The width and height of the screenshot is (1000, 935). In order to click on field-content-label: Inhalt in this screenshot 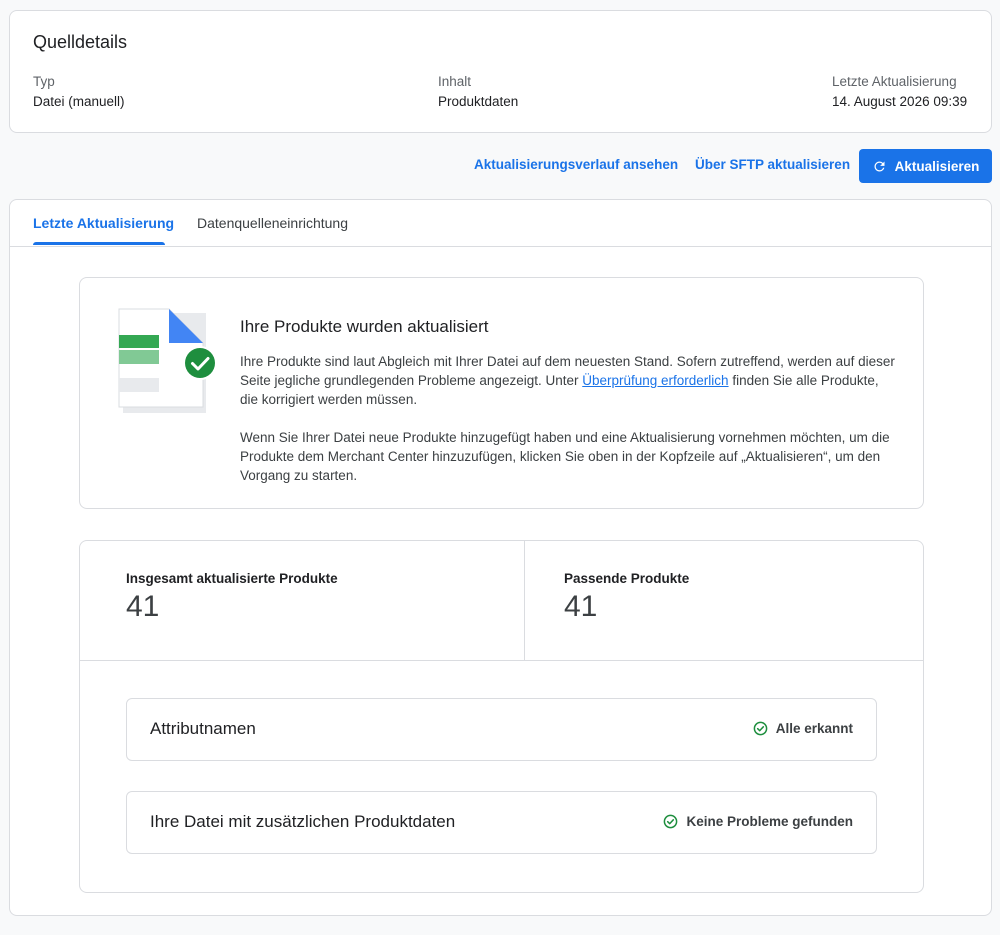, I will do `click(455, 81)`.